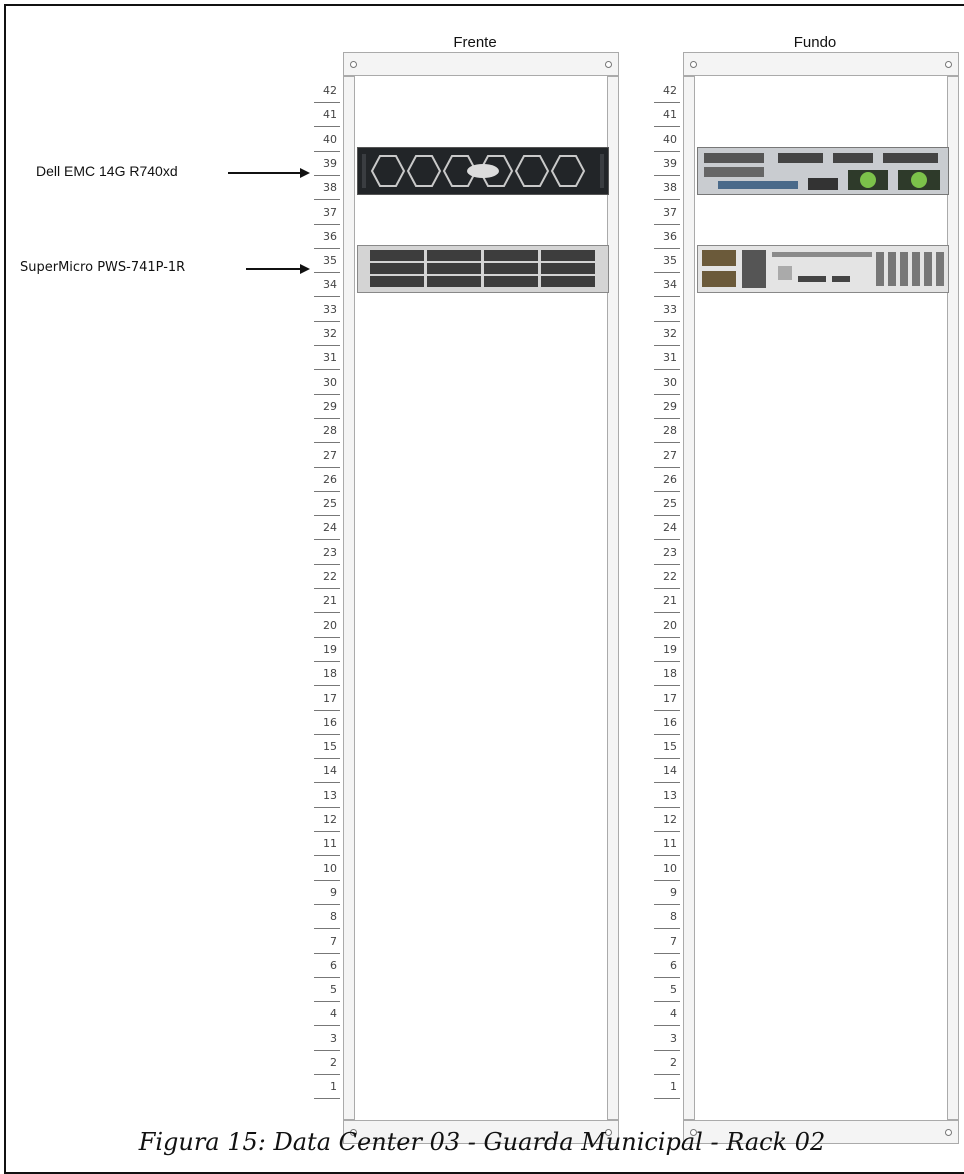 The image size is (964, 1174). I want to click on device-label-supermicro: SuperMicro PWS-741P-1R, so click(103, 267).